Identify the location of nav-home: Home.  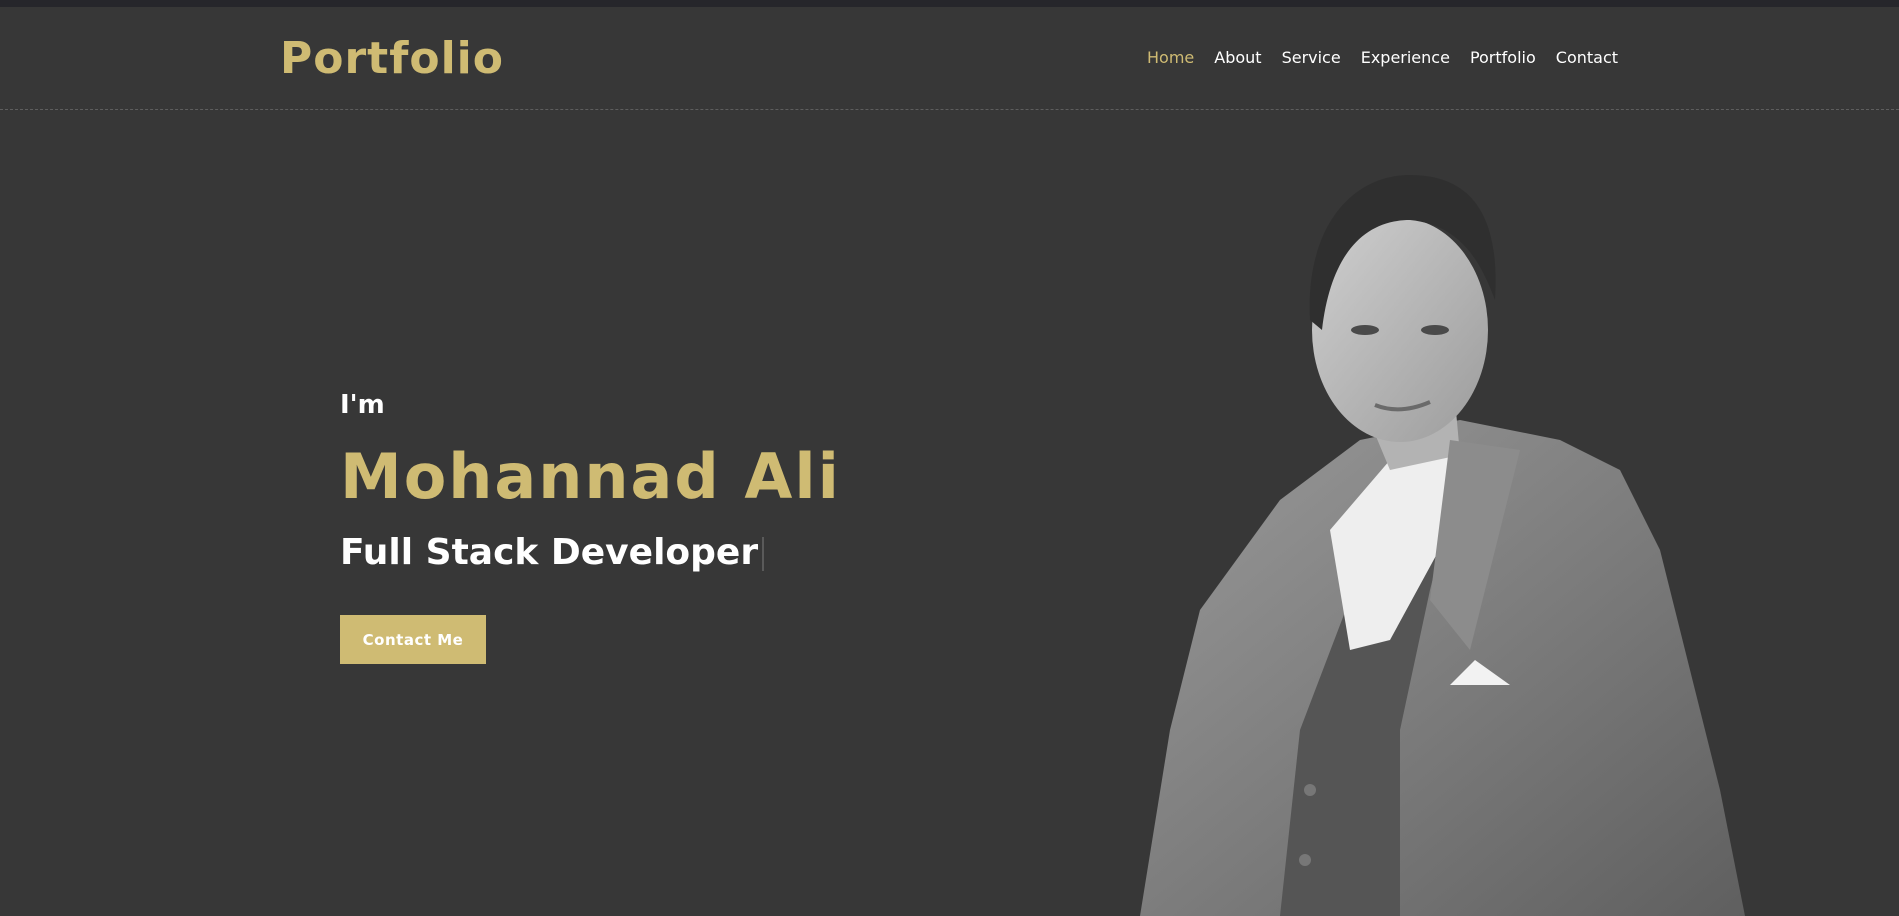
(1170, 57).